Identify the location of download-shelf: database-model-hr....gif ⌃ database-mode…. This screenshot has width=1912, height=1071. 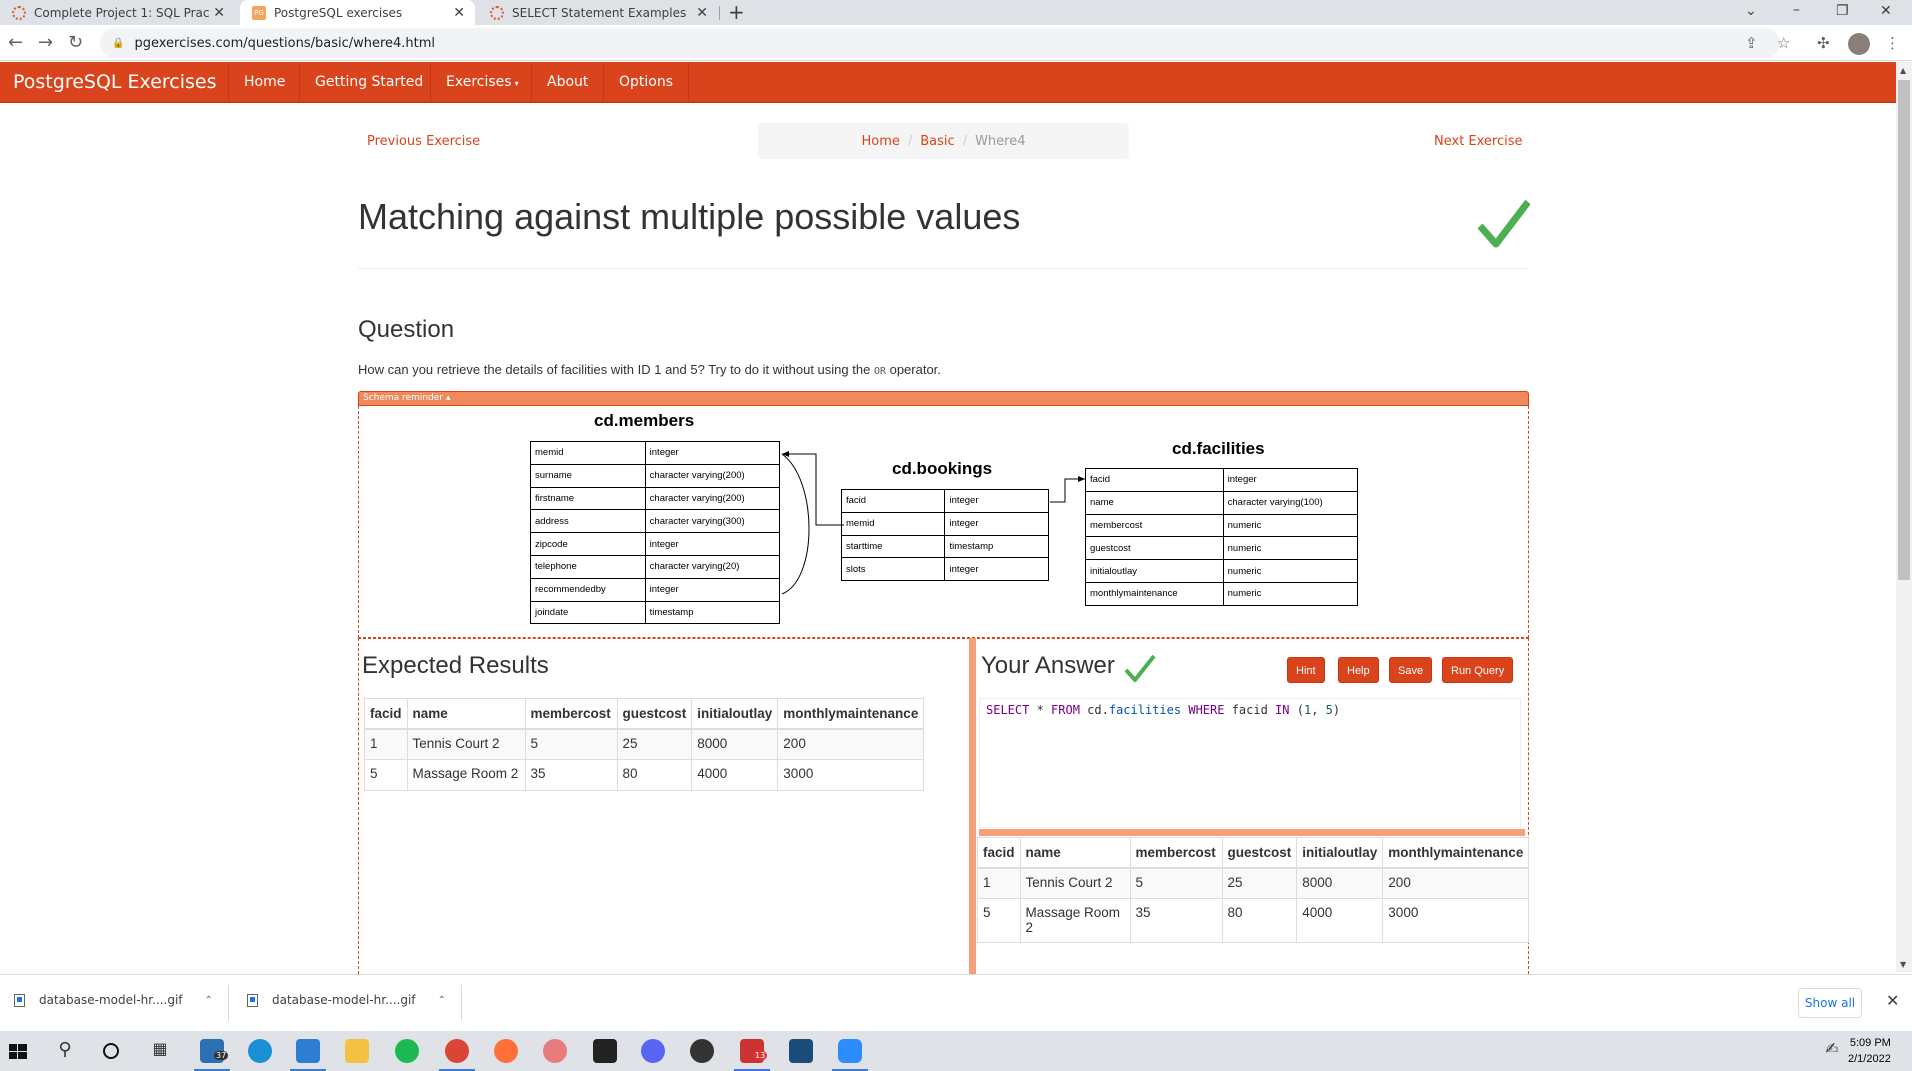
(956, 1002).